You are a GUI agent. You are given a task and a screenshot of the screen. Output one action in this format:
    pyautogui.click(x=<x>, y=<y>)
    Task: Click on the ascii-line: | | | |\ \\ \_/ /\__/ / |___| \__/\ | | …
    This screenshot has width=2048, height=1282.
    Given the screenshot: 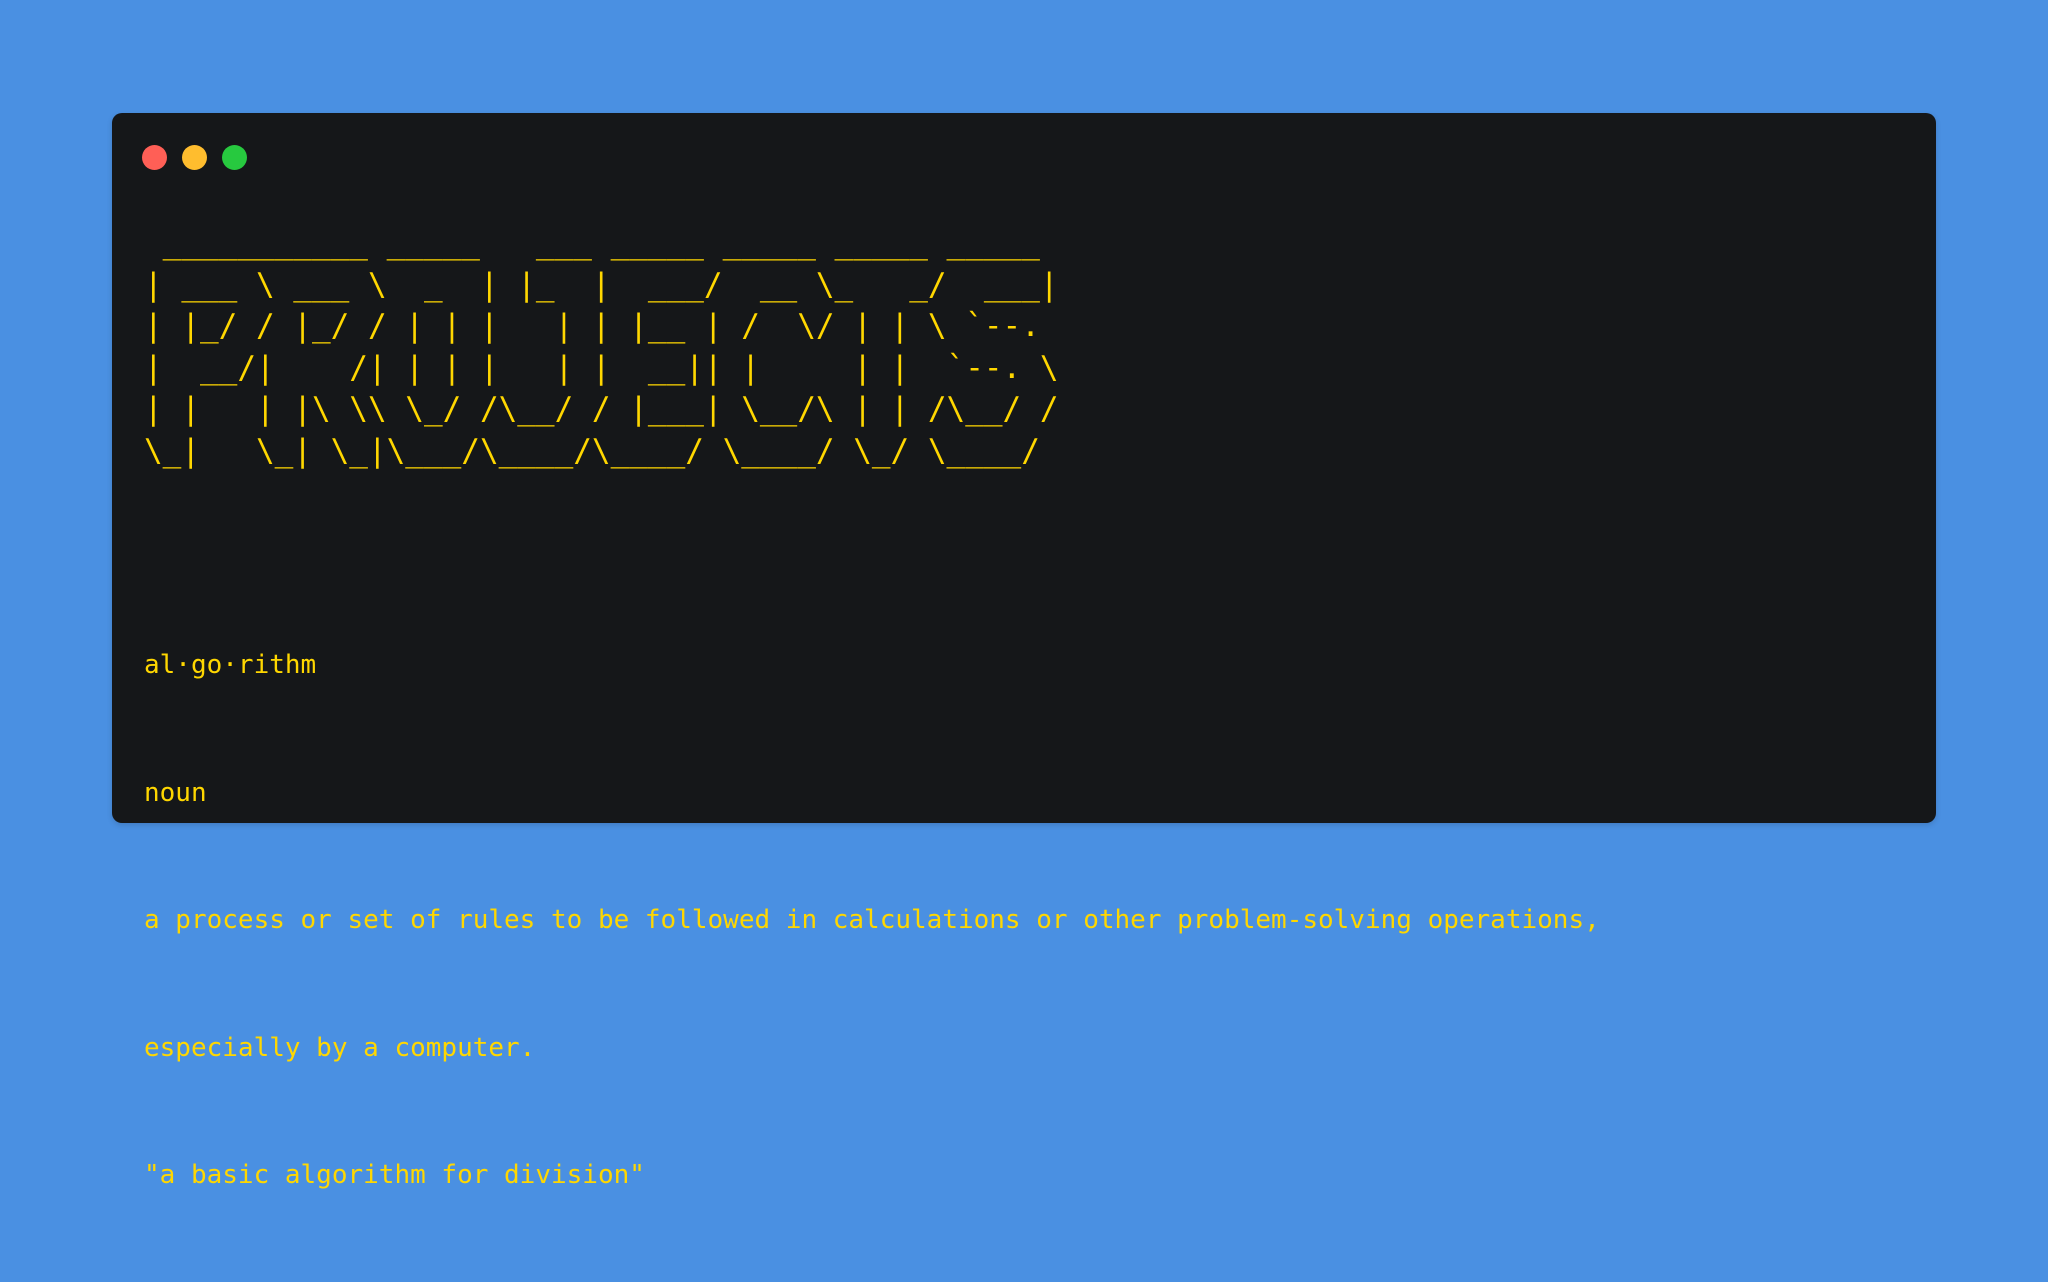 What is the action you would take?
    pyautogui.click(x=601, y=409)
    